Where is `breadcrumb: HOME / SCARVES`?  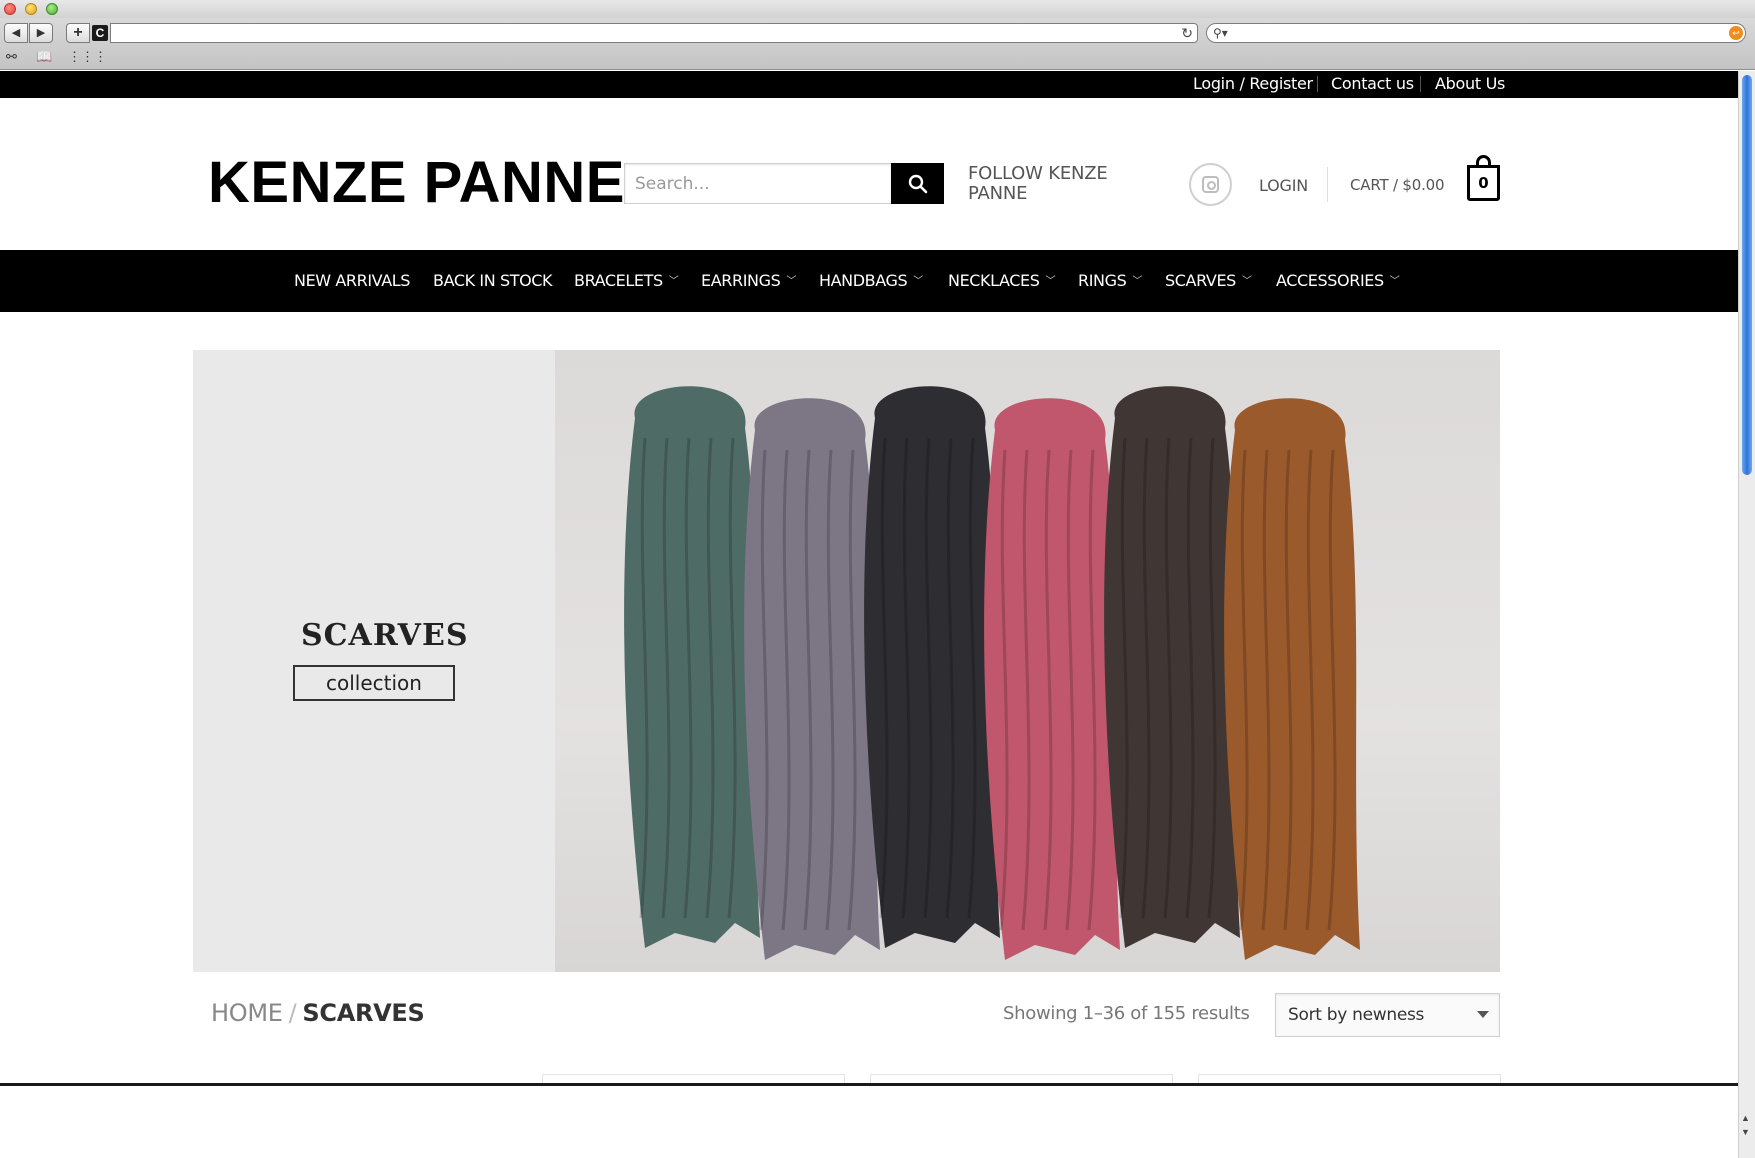 breadcrumb: HOME / SCARVES is located at coordinates (318, 1013).